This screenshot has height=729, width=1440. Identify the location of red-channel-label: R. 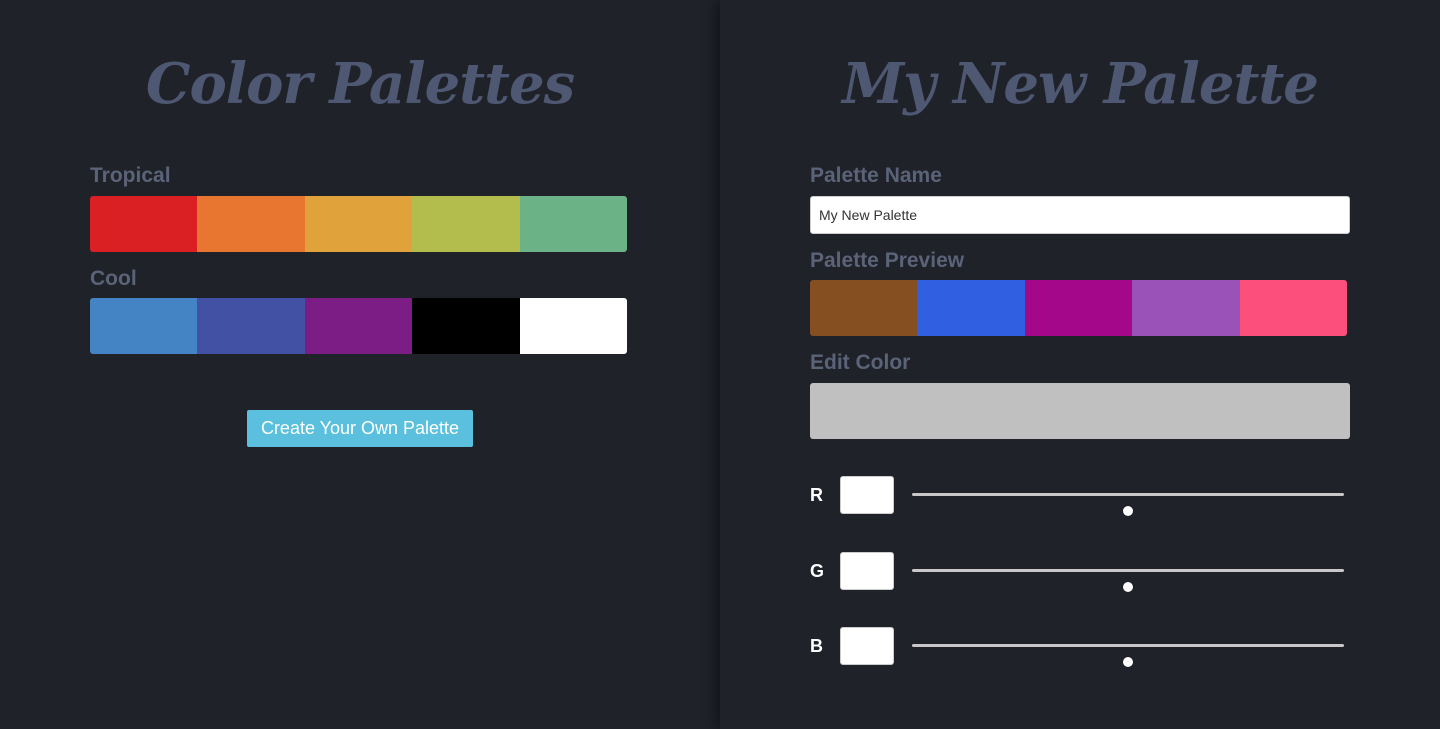
(816, 495).